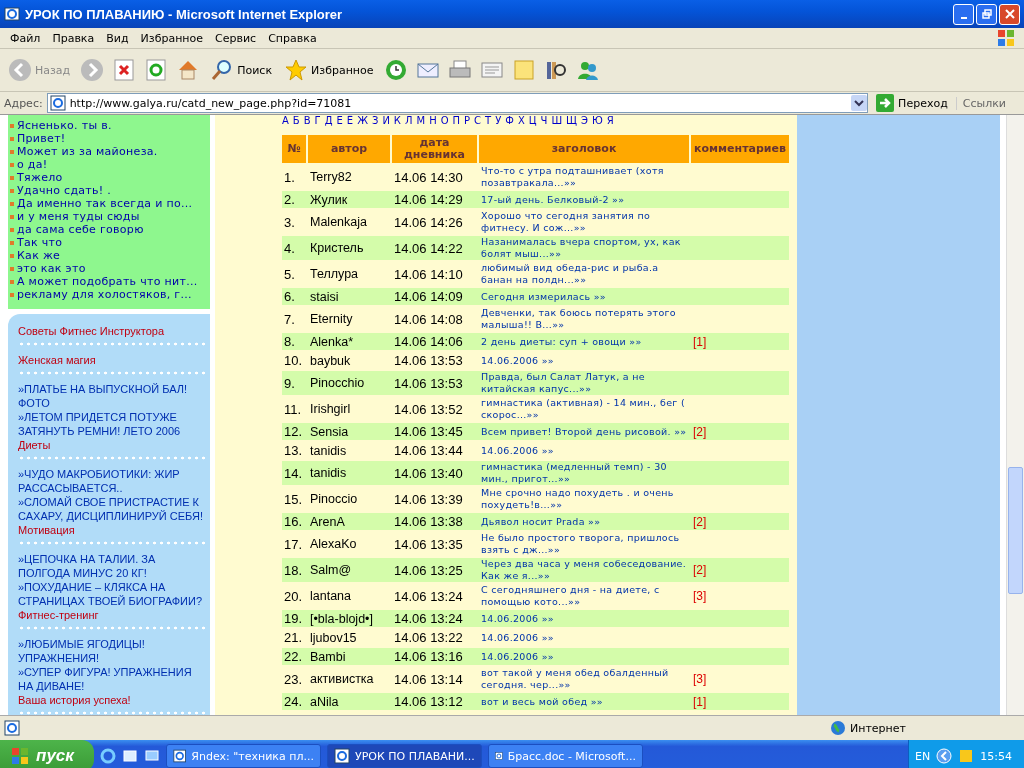  Describe the element at coordinates (339, 121) in the screenshot. I see `letter-link: Е` at that location.